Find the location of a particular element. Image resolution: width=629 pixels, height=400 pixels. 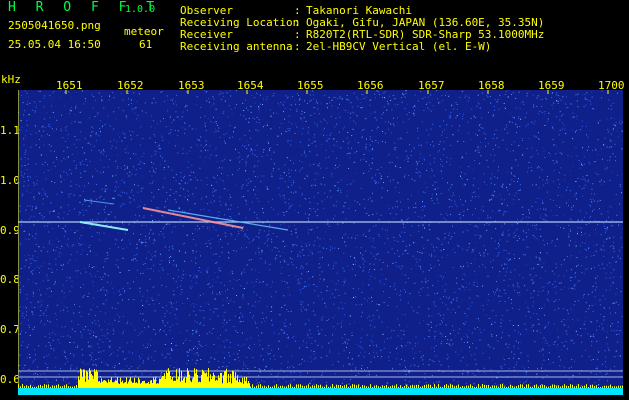

y-tick-label: 0.8 is located at coordinates (10, 279).